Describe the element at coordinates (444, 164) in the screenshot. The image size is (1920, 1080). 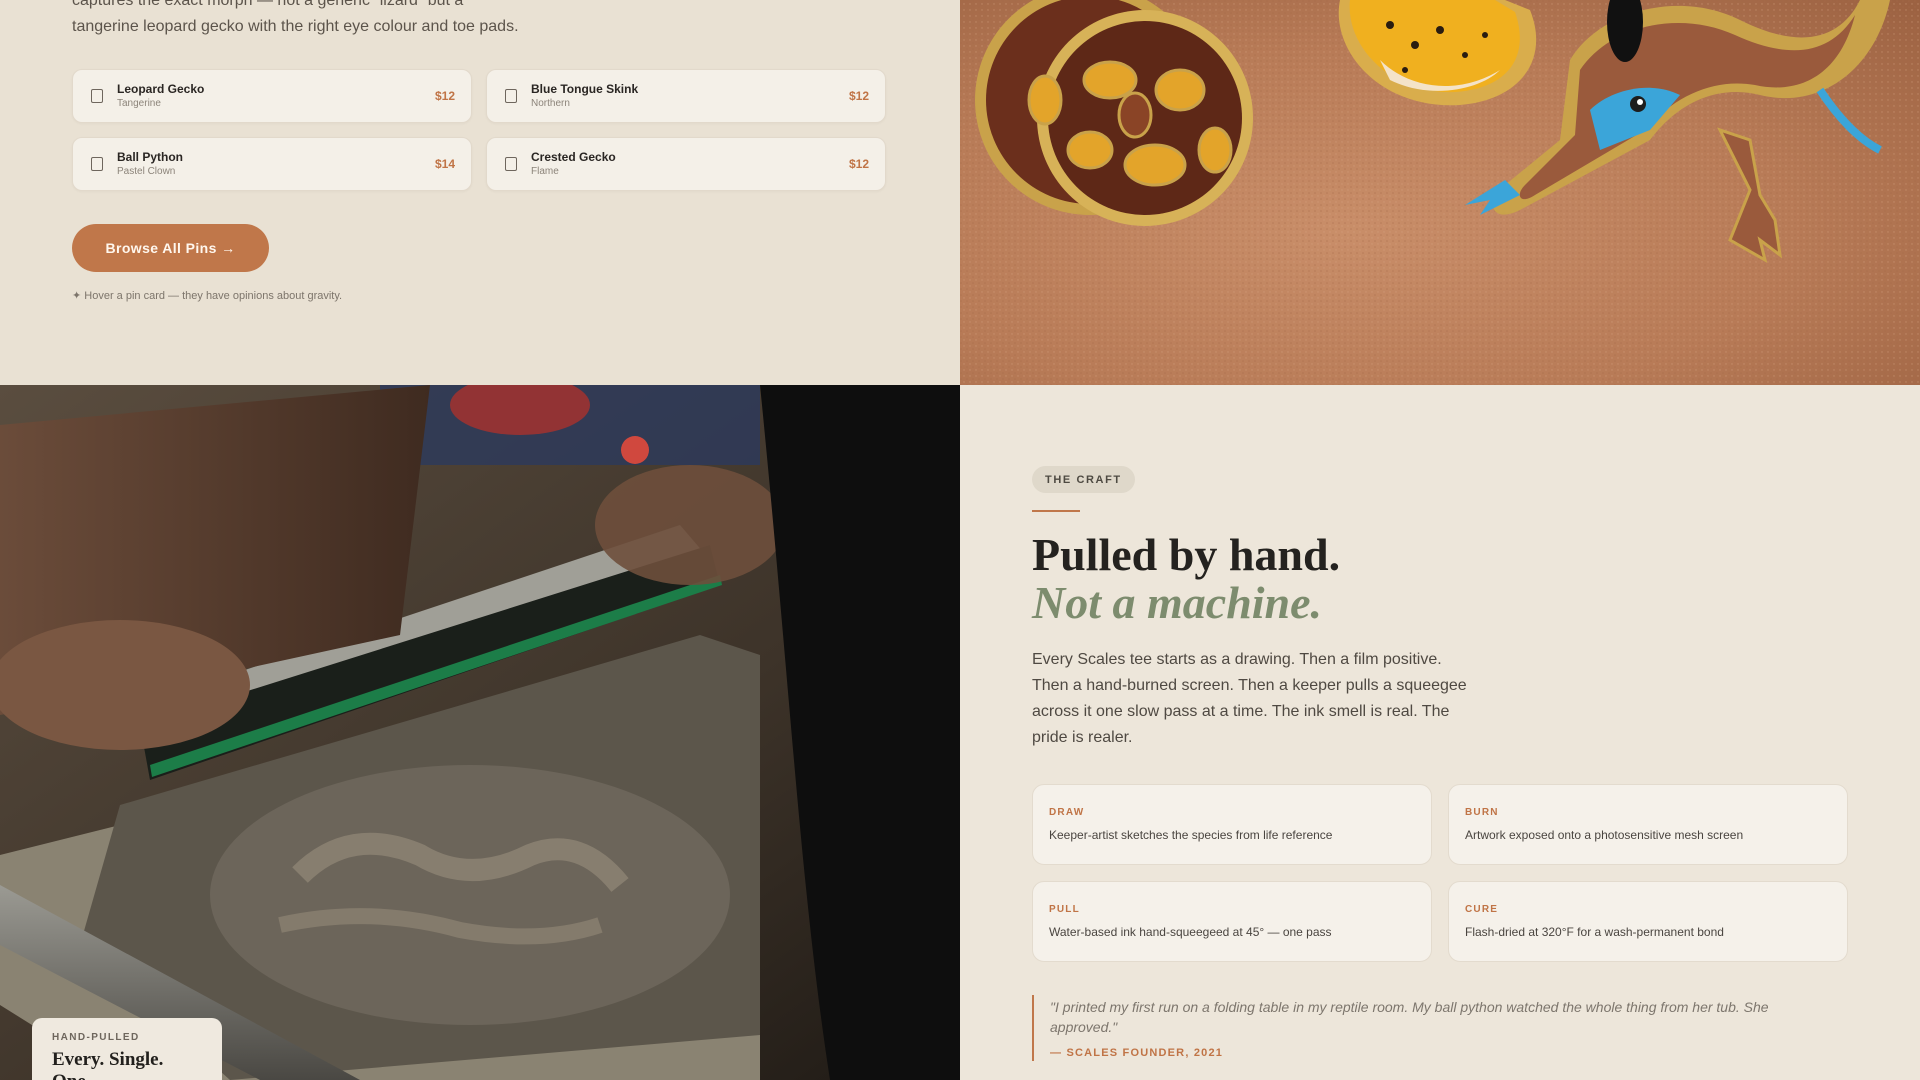
I see `pin-price: $14` at that location.